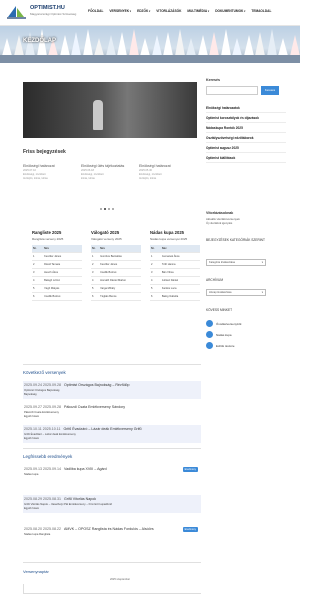 The image size is (320, 600). What do you see at coordinates (246, 149) in the screenshot?
I see `sidebar-link: Optimist augusz 2025` at bounding box center [246, 149].